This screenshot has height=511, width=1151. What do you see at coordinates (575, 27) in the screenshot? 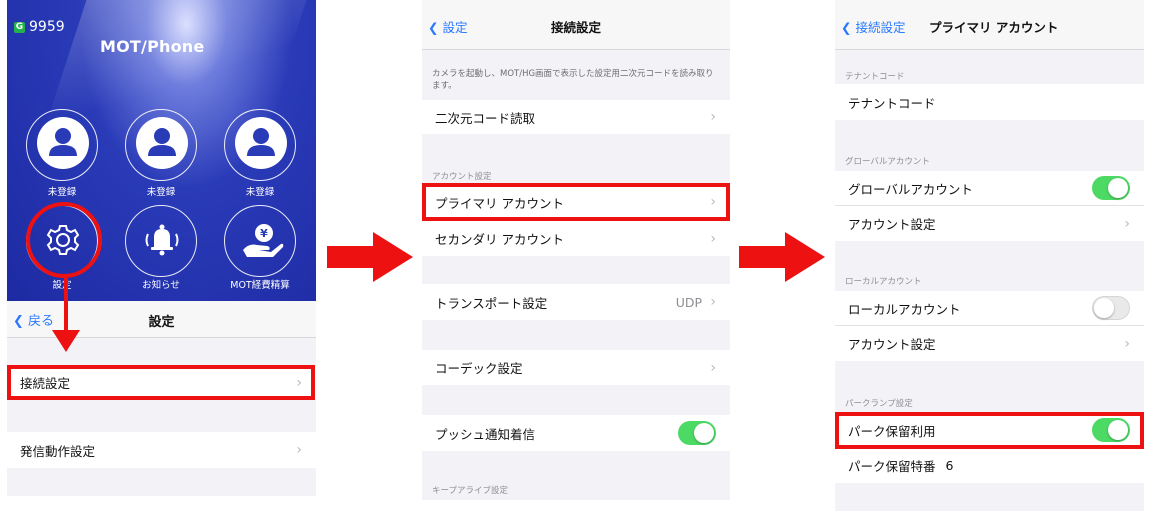
I see `page-title: 接続設定` at bounding box center [575, 27].